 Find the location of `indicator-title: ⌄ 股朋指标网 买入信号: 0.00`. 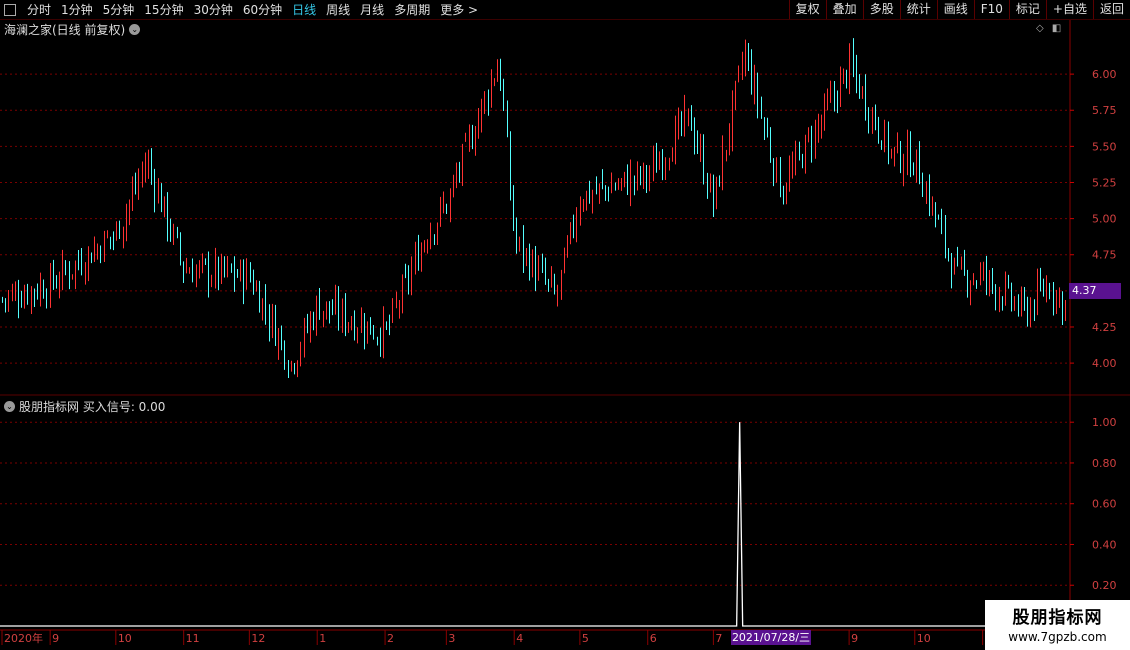

indicator-title: ⌄ 股朋指标网 买入信号: 0.00 is located at coordinates (84, 406).